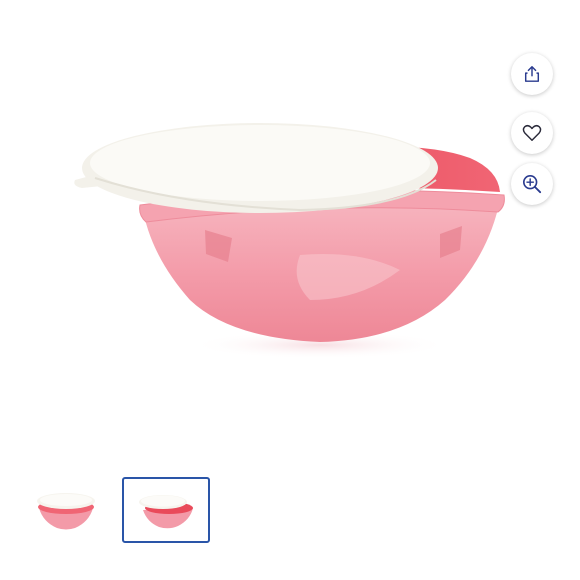 The width and height of the screenshot is (580, 580). I want to click on zoom-button, so click(532, 184).